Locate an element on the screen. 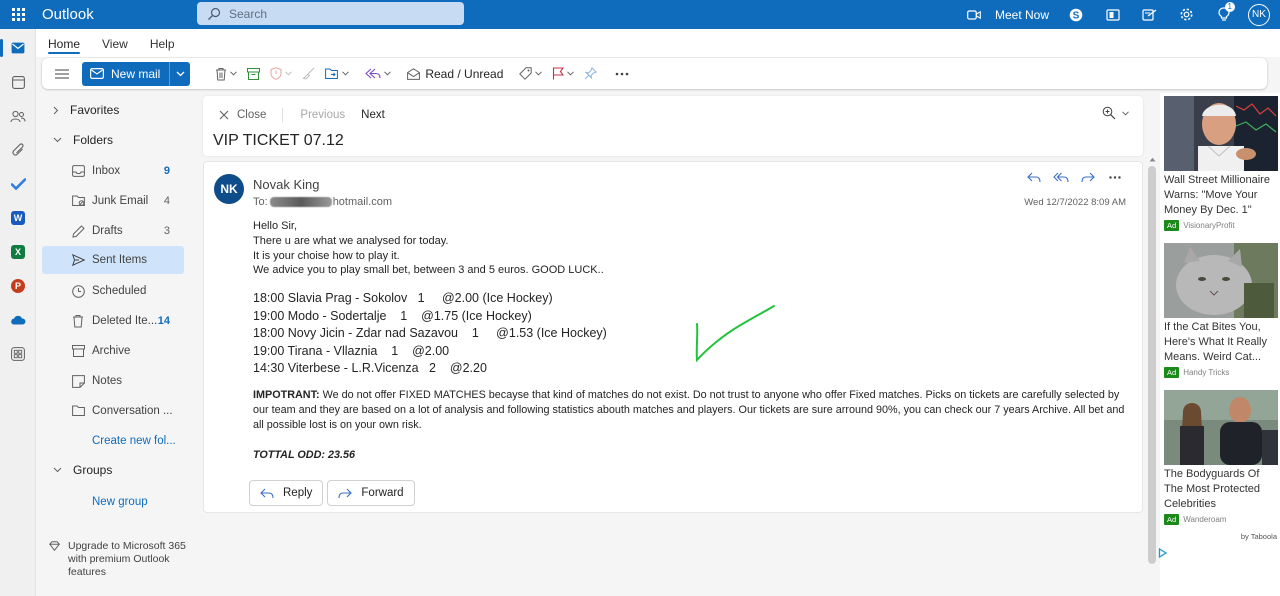  reply-all-icon is located at coordinates (1060, 177).